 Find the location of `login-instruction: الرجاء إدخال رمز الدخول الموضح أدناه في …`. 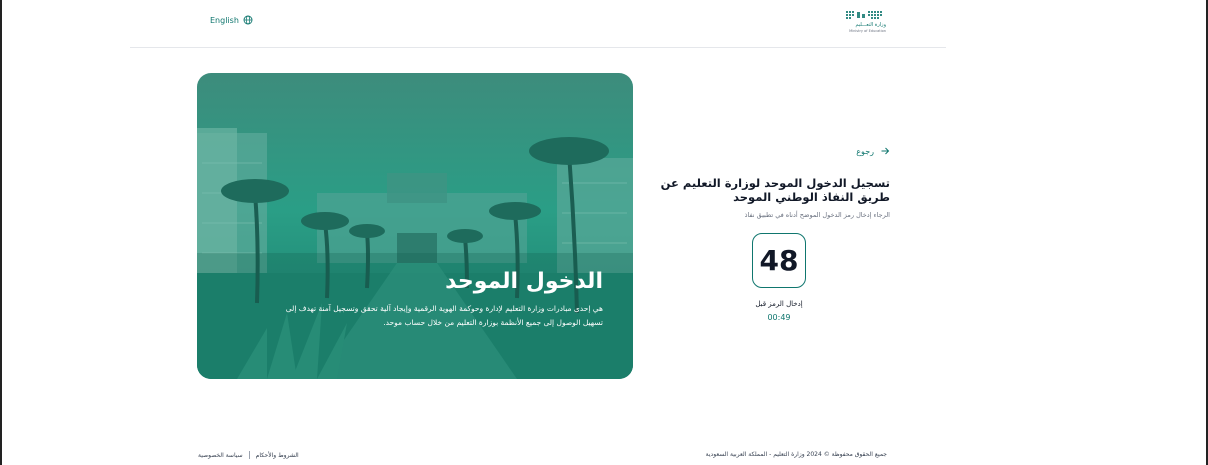

login-instruction: الرجاء إدخال رمز الدخول الموضح أدناه في … is located at coordinates (817, 215).